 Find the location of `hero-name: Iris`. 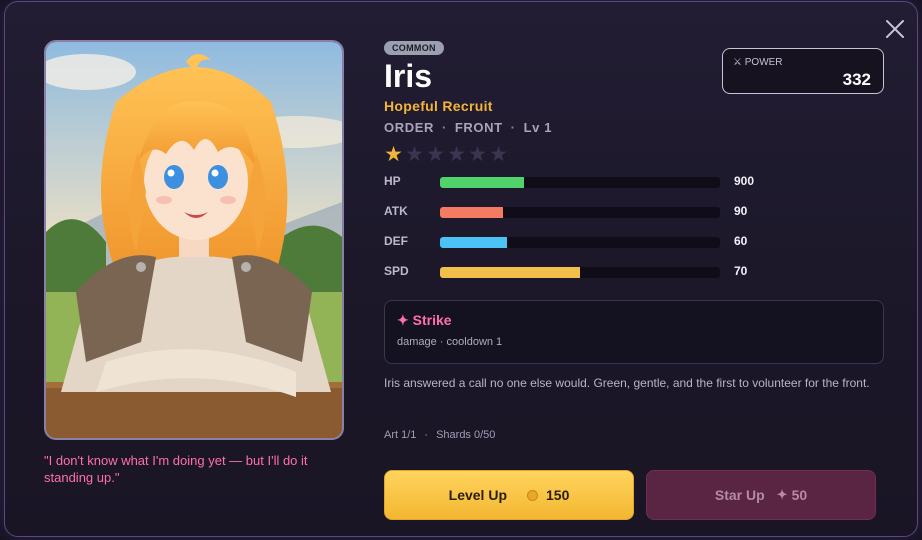

hero-name: Iris is located at coordinates (408, 76).